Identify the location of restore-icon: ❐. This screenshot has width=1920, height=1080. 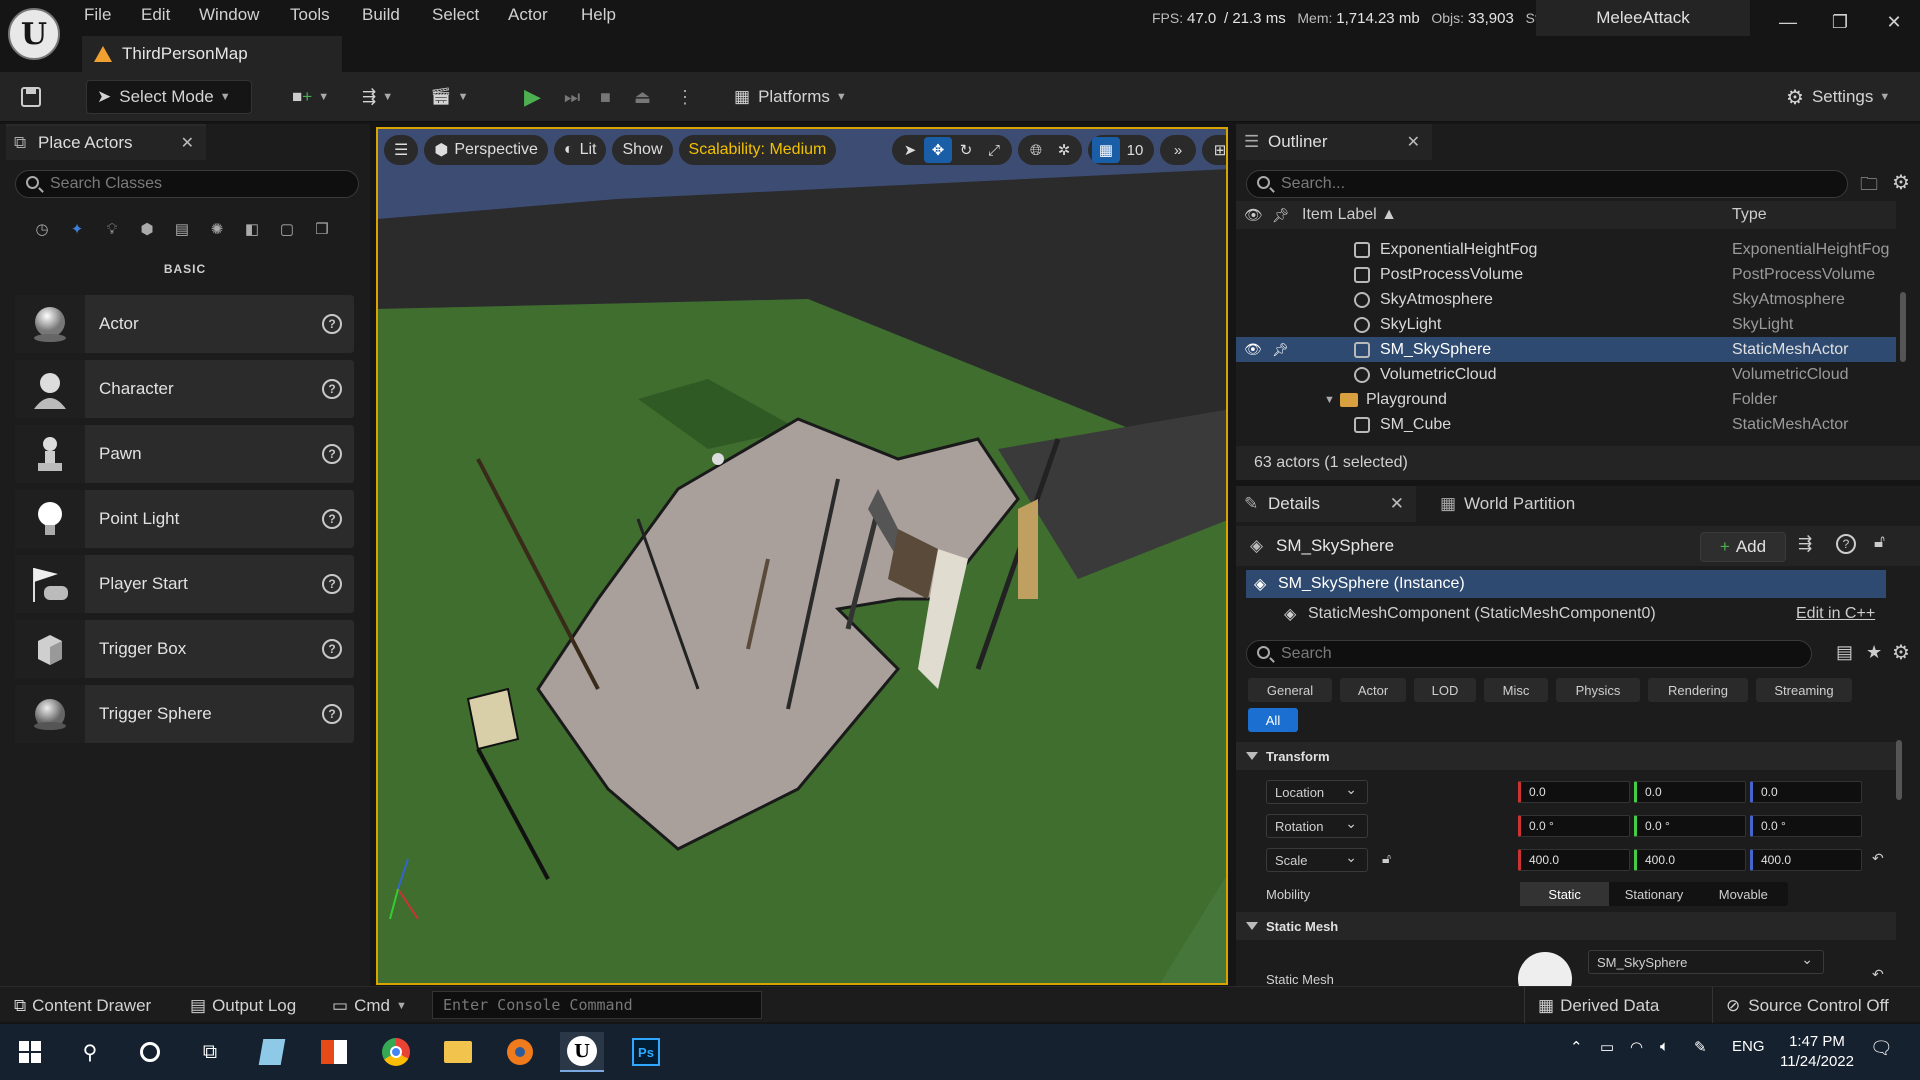
(1840, 22).